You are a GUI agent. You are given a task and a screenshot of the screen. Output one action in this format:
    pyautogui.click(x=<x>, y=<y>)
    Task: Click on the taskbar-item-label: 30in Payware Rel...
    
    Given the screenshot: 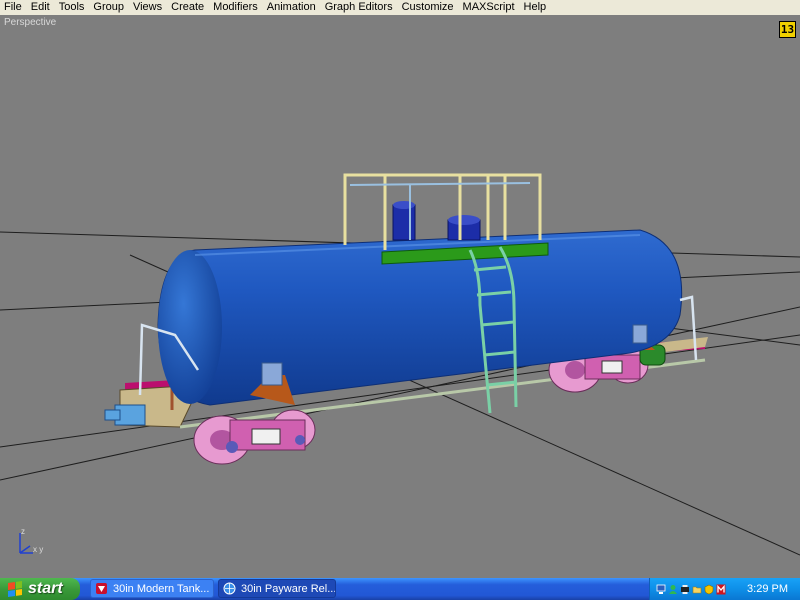 What is the action you would take?
    pyautogui.click(x=288, y=588)
    